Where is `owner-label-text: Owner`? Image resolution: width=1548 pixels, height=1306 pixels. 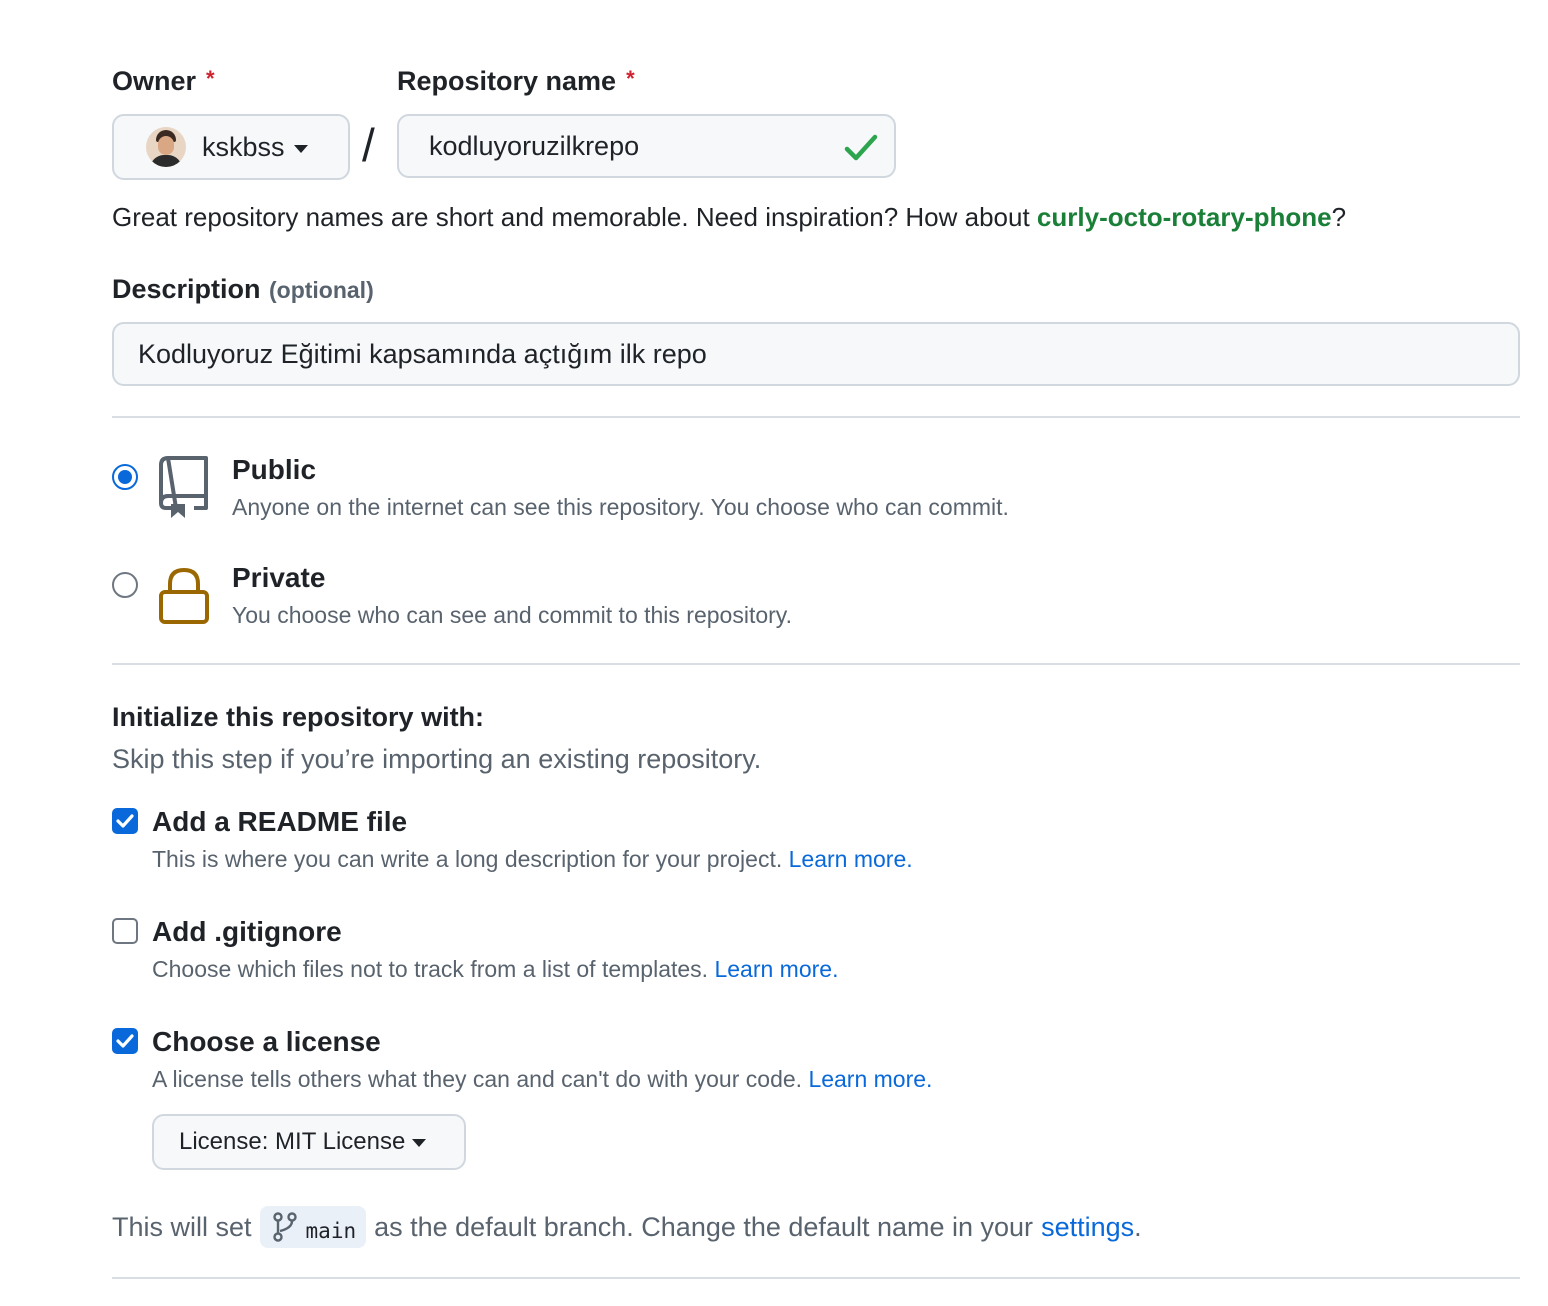 owner-label-text: Owner is located at coordinates (154, 81).